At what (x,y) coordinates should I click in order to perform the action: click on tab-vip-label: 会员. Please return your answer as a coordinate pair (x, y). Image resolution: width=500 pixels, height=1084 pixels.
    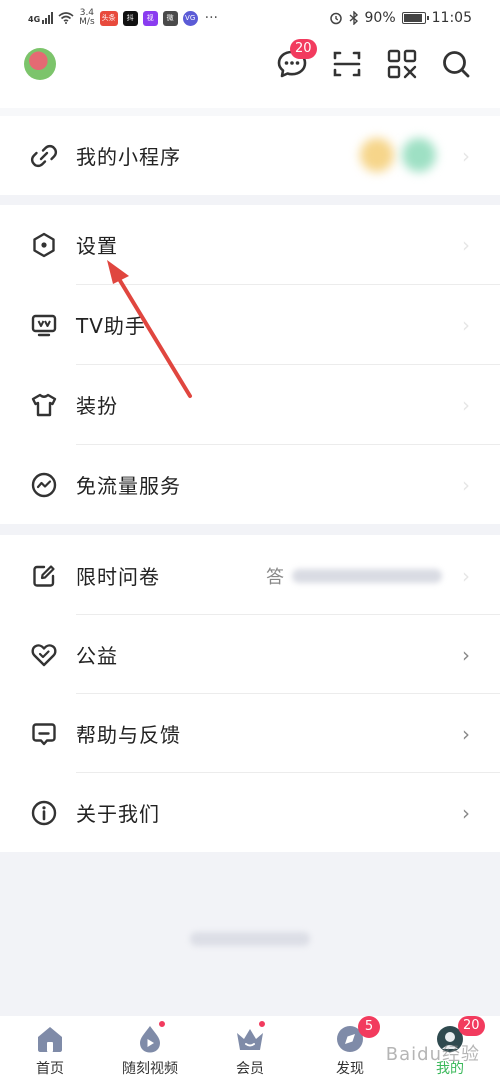
    Looking at the image, I should click on (250, 1069).